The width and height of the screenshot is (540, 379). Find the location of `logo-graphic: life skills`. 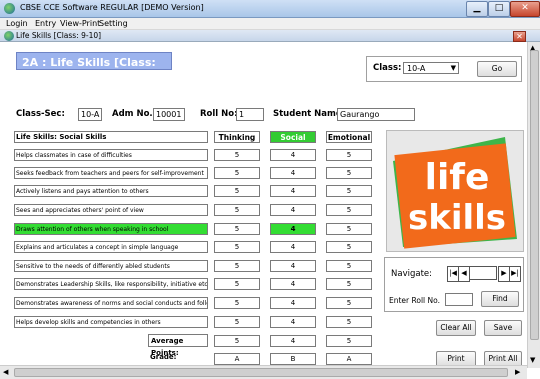

logo-graphic: life skills is located at coordinates (455, 193).